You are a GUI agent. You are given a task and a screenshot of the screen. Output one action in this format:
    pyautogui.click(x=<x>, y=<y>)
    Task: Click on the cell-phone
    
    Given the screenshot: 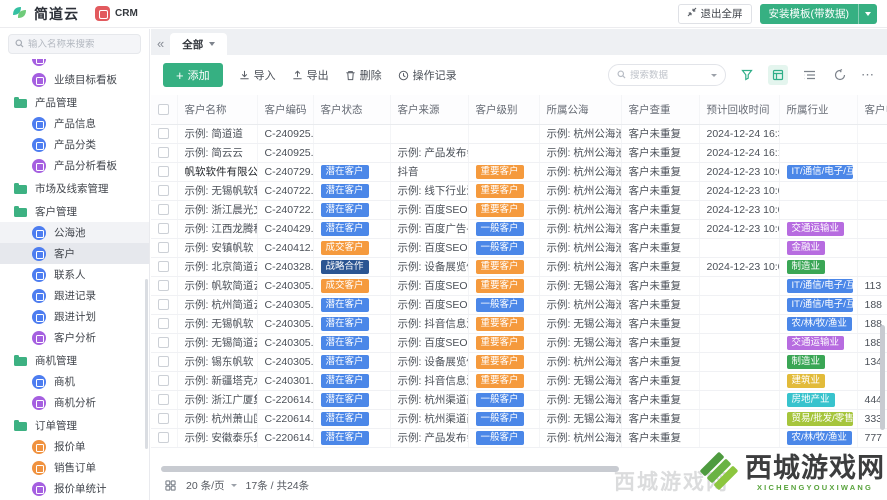 What is the action you would take?
    pyautogui.click(x=872, y=172)
    